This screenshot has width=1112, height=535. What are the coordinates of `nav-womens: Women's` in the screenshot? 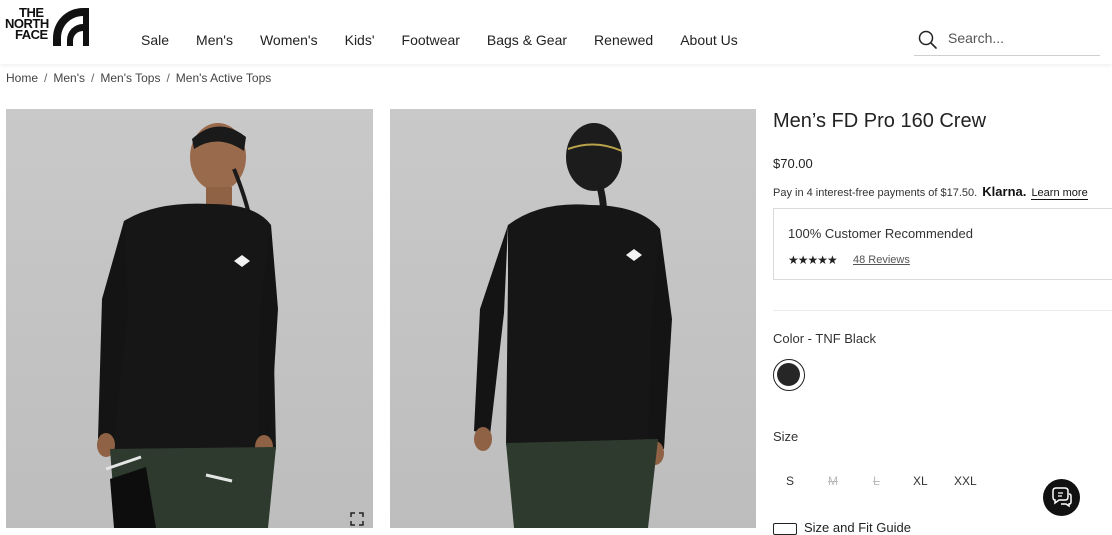 It's located at (289, 40).